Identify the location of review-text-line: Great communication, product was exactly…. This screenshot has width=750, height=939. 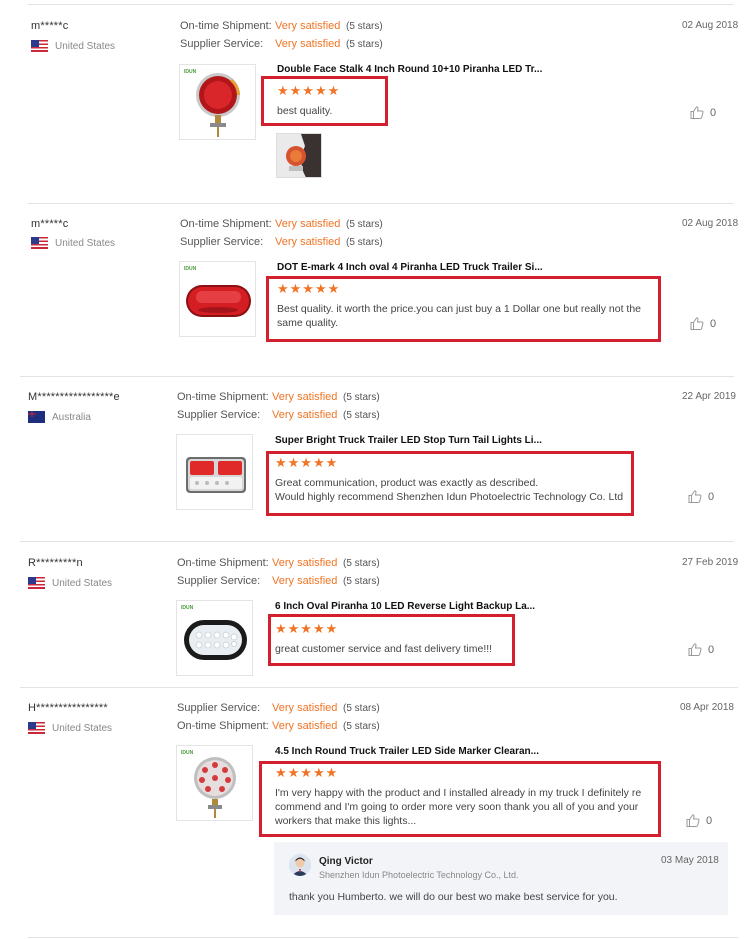
(407, 483).